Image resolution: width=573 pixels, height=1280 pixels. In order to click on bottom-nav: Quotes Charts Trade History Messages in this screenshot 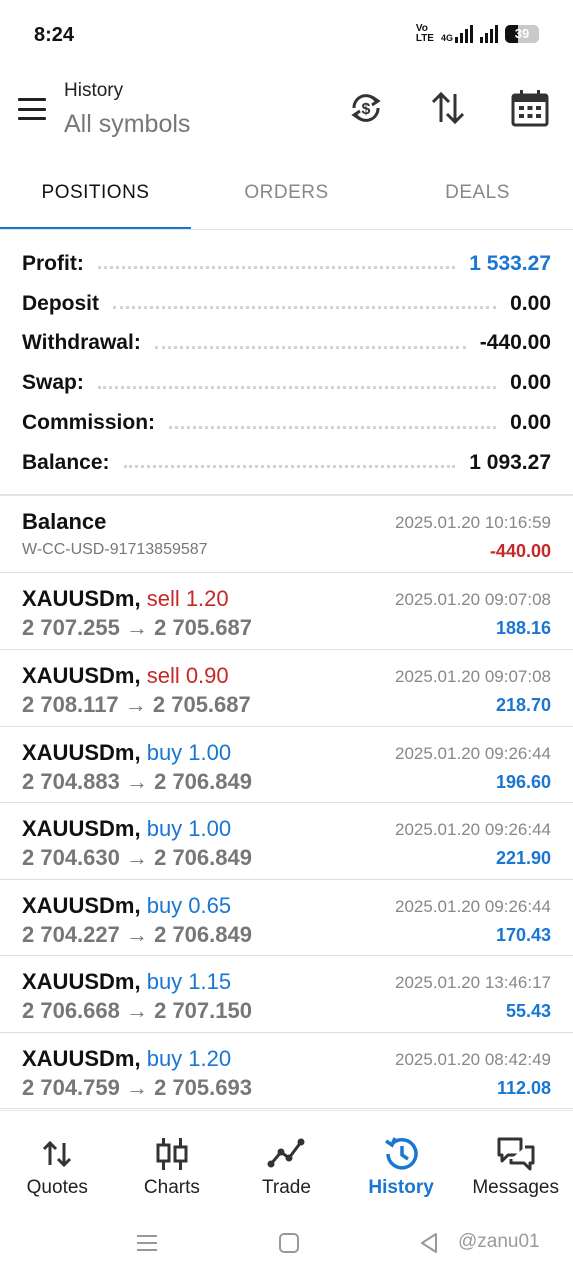, I will do `click(286, 1160)`.